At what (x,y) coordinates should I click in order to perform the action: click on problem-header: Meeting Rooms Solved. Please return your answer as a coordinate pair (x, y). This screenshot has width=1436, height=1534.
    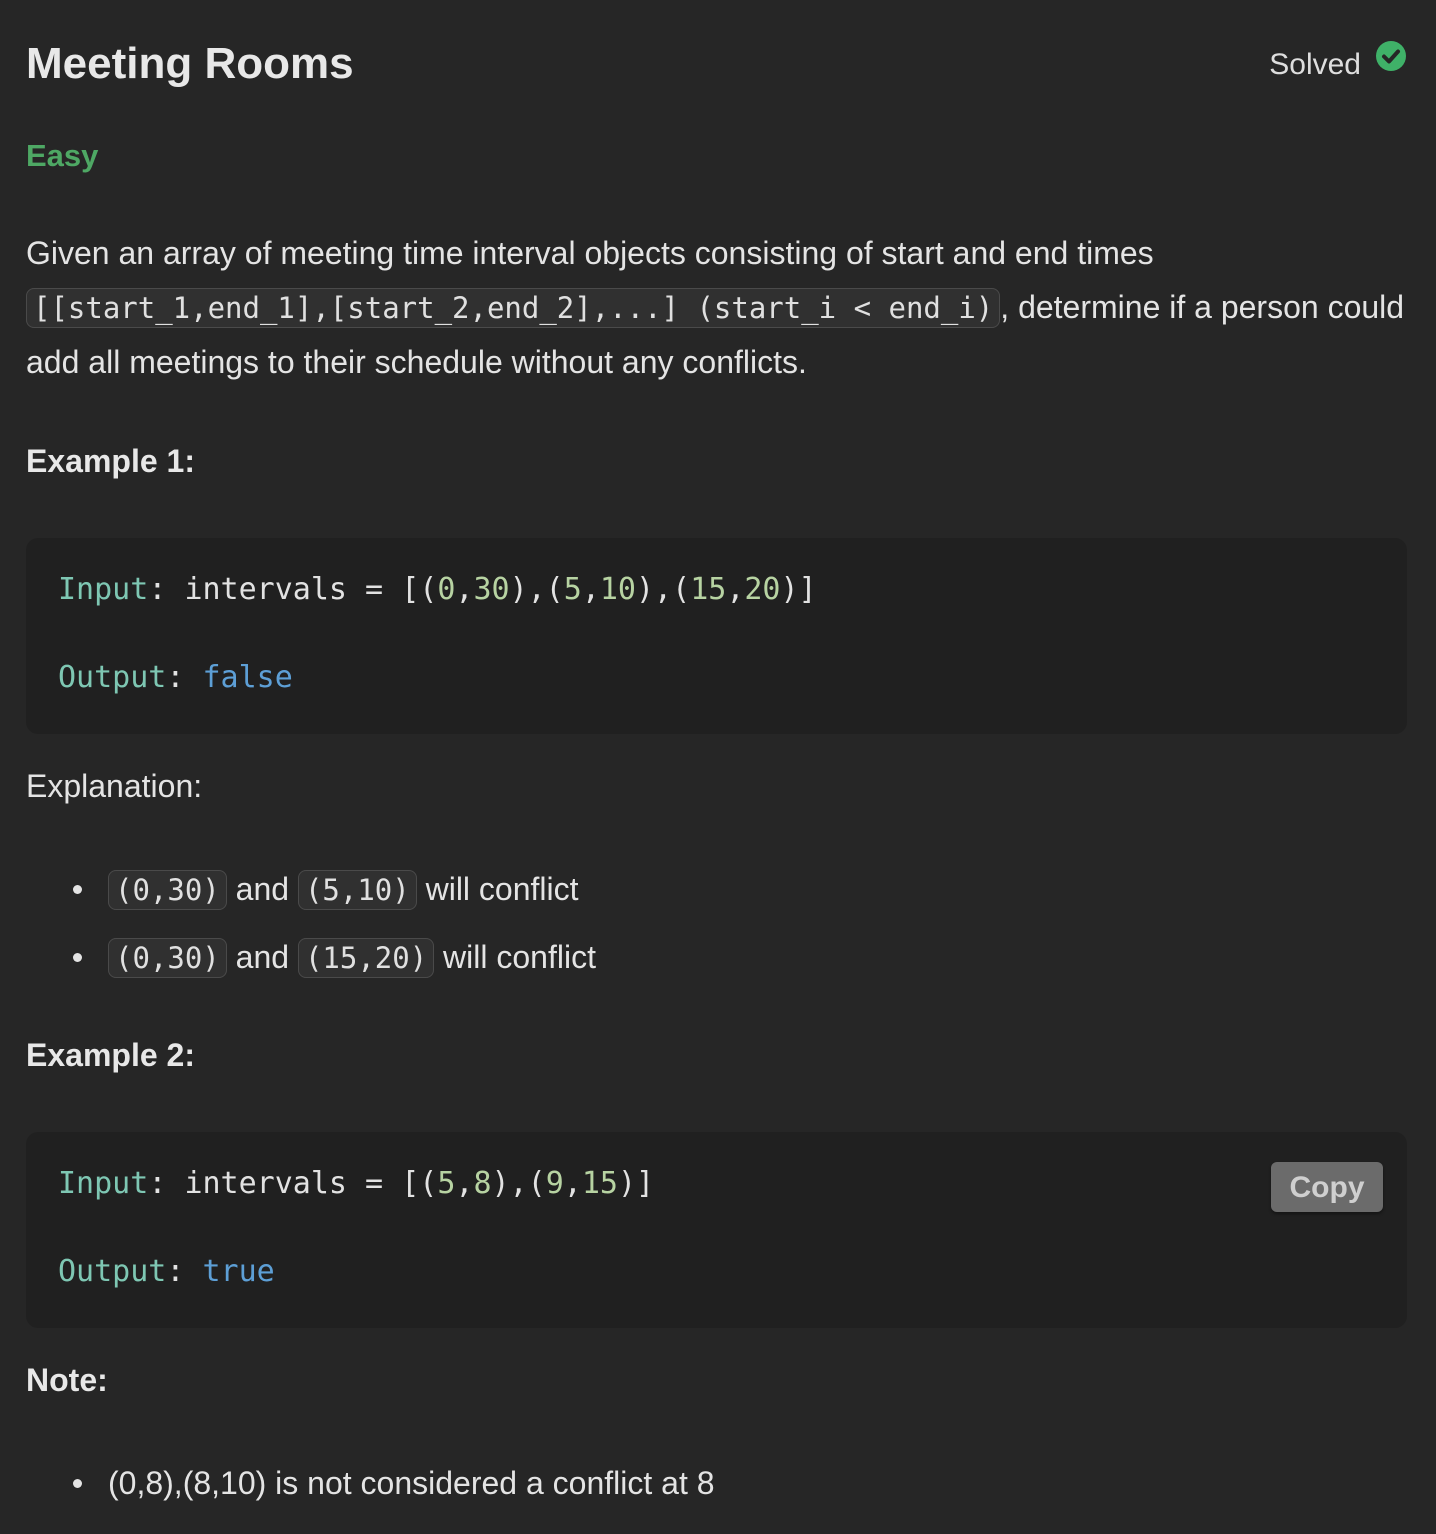
    Looking at the image, I should click on (716, 65).